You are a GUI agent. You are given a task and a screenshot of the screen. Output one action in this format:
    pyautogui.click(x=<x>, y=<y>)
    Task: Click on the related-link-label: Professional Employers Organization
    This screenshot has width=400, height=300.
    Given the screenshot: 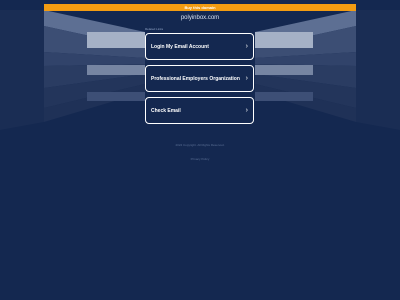 What is the action you would take?
    pyautogui.click(x=195, y=78)
    